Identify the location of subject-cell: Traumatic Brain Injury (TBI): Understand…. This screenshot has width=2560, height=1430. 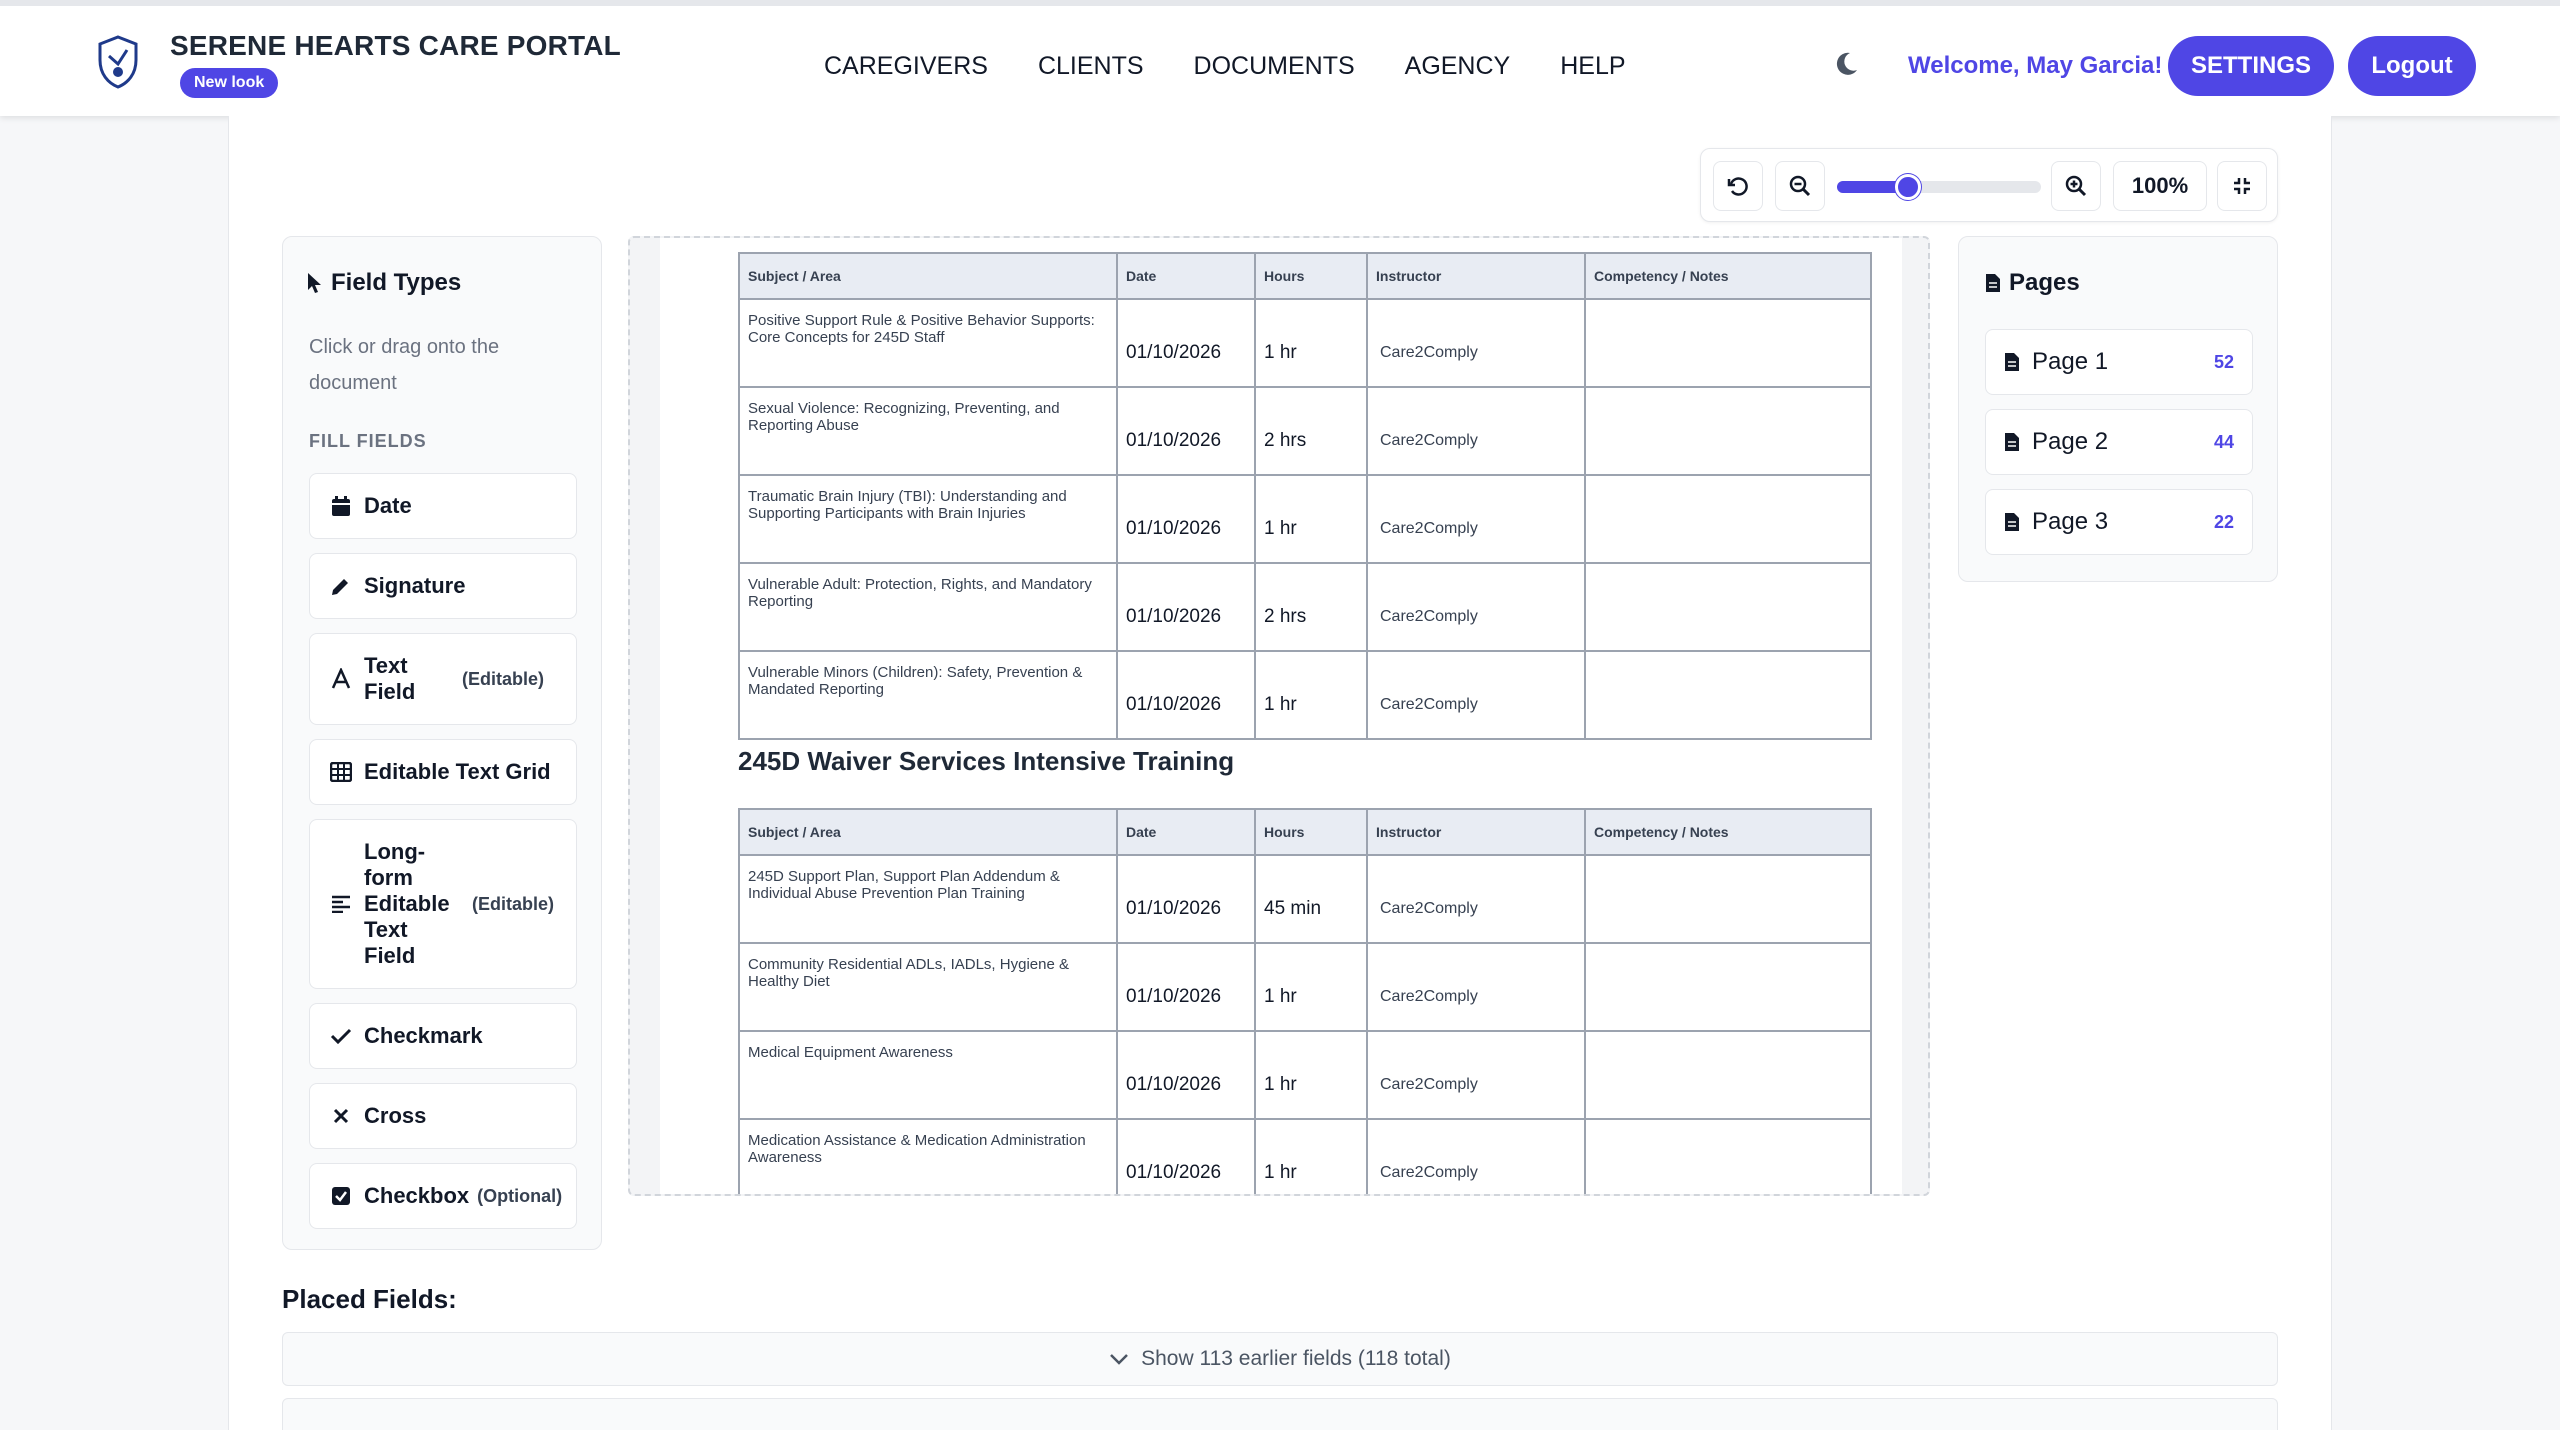
(928, 519).